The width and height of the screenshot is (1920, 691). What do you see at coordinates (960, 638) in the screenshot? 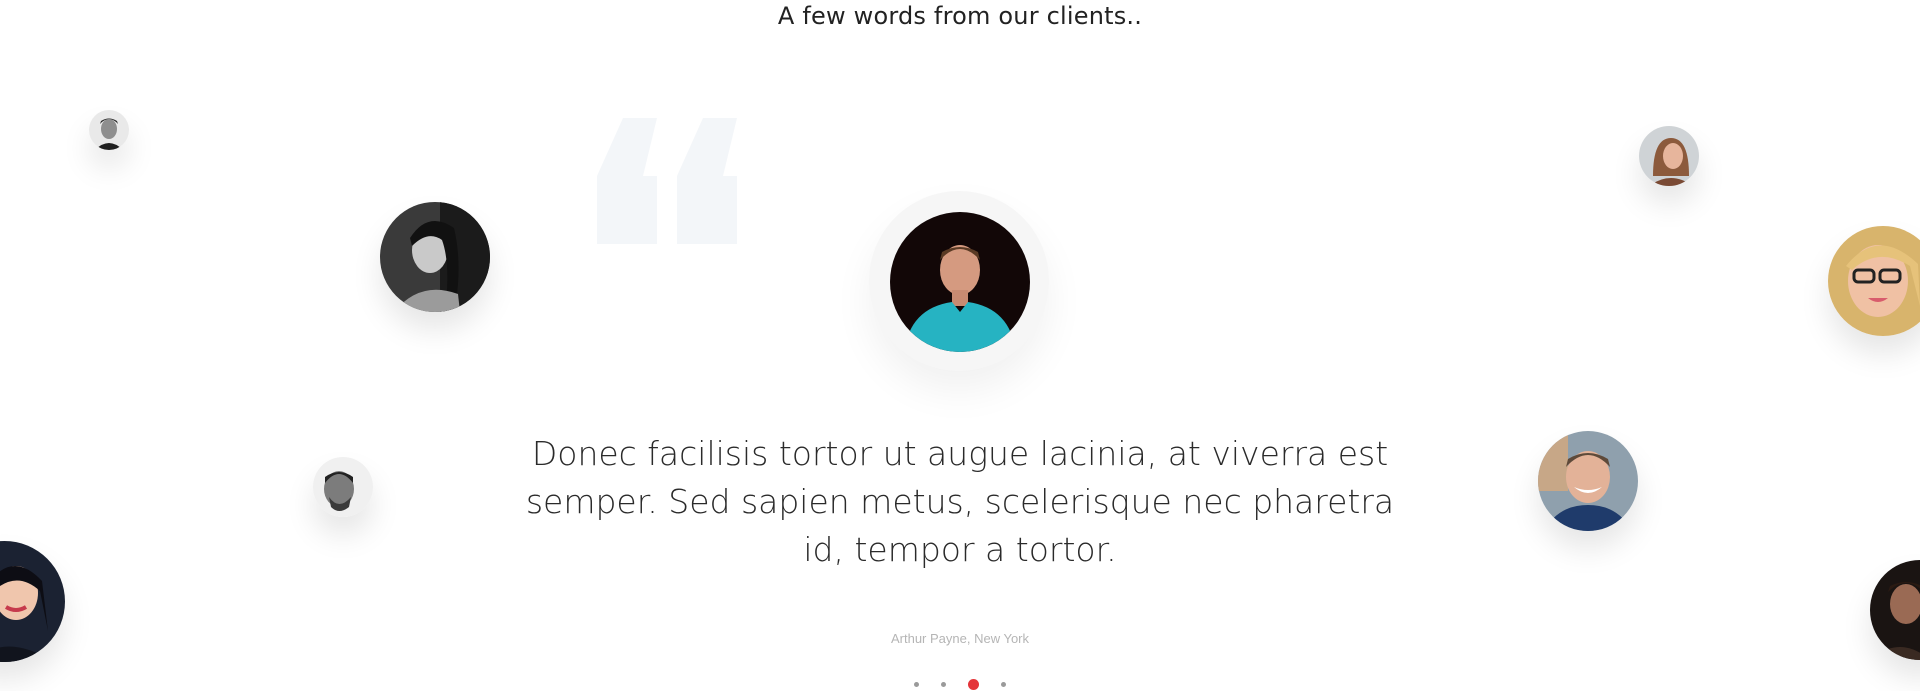
I see `testimonial-author: Arthur Payne, New York` at bounding box center [960, 638].